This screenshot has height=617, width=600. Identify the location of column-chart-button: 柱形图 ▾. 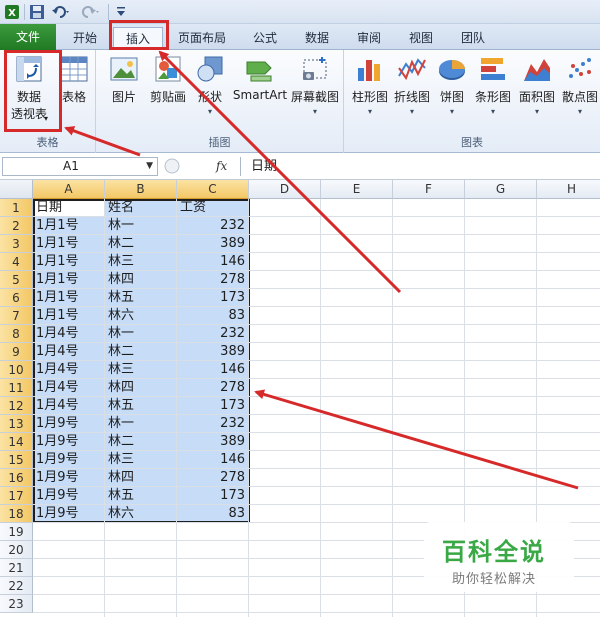
(370, 85).